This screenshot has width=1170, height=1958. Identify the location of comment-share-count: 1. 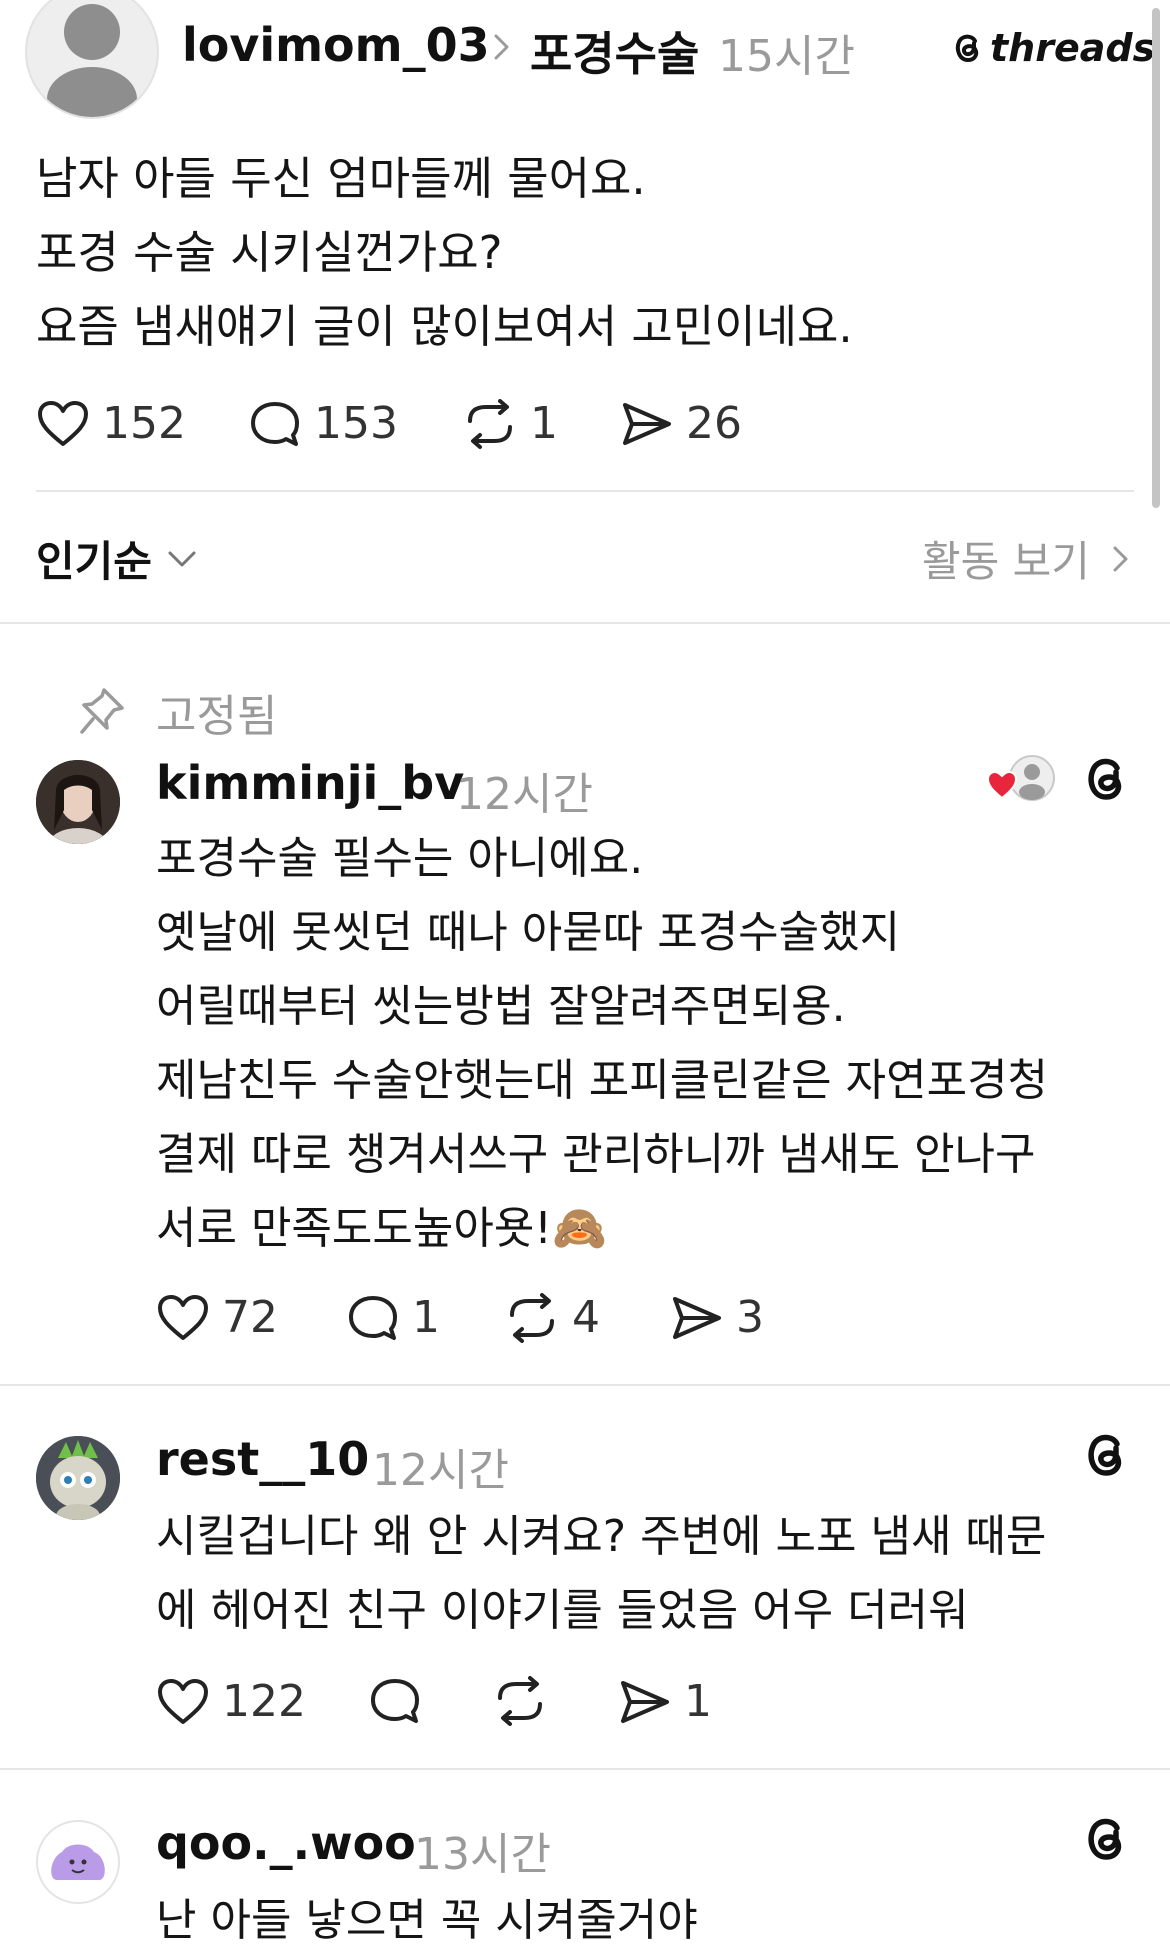
(698, 1701).